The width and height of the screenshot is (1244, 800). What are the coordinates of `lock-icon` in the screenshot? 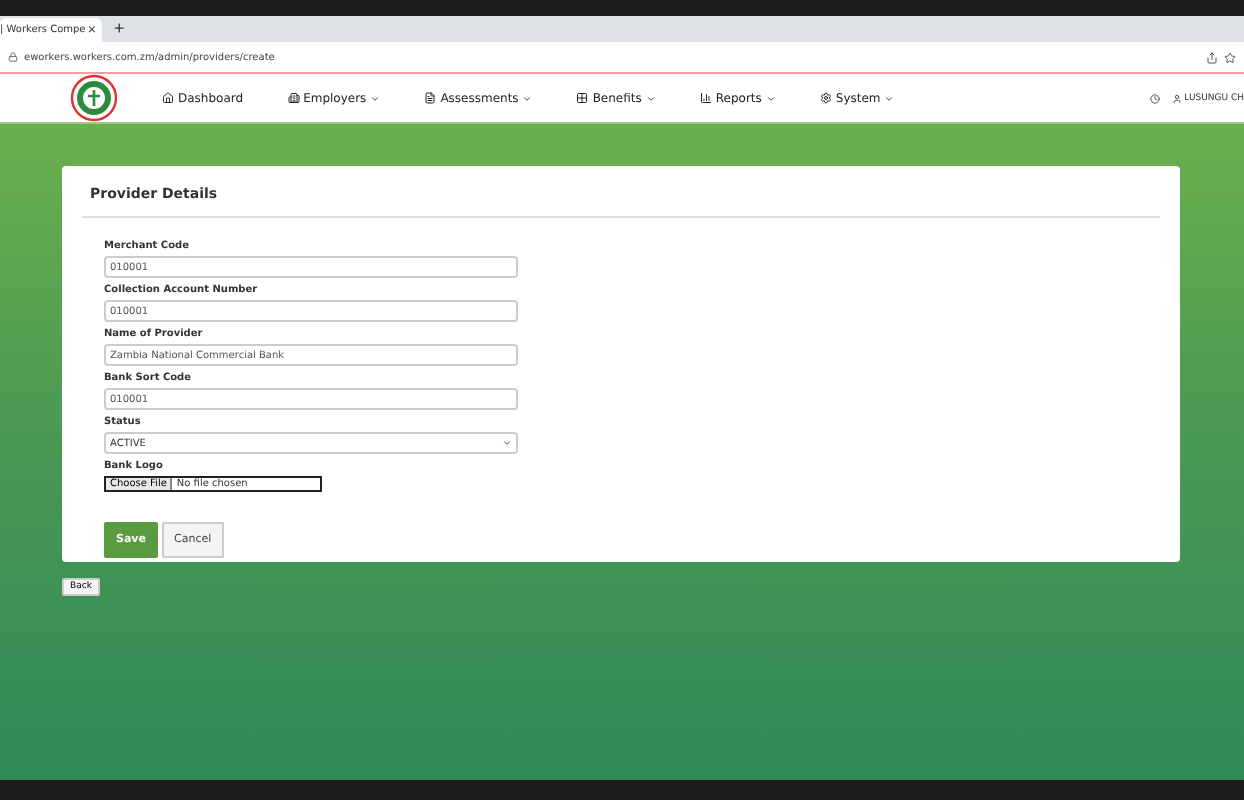 It's located at (13, 57).